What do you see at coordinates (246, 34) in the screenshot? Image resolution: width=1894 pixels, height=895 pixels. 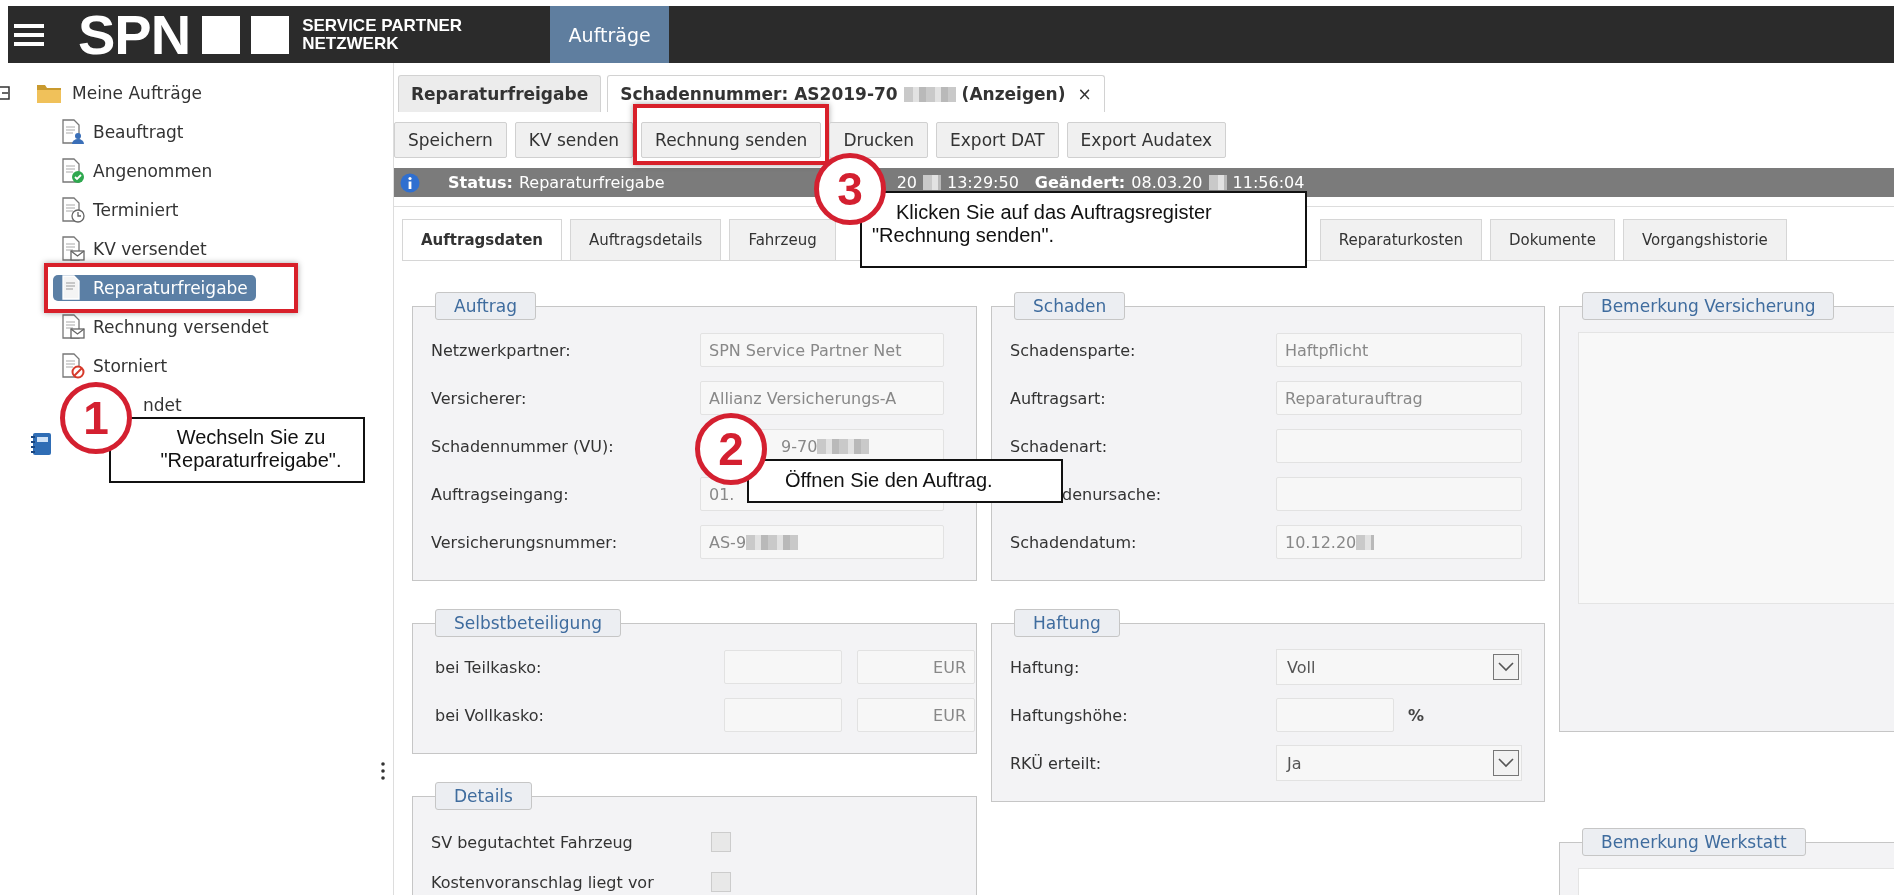 I see `logo-squares-icon` at bounding box center [246, 34].